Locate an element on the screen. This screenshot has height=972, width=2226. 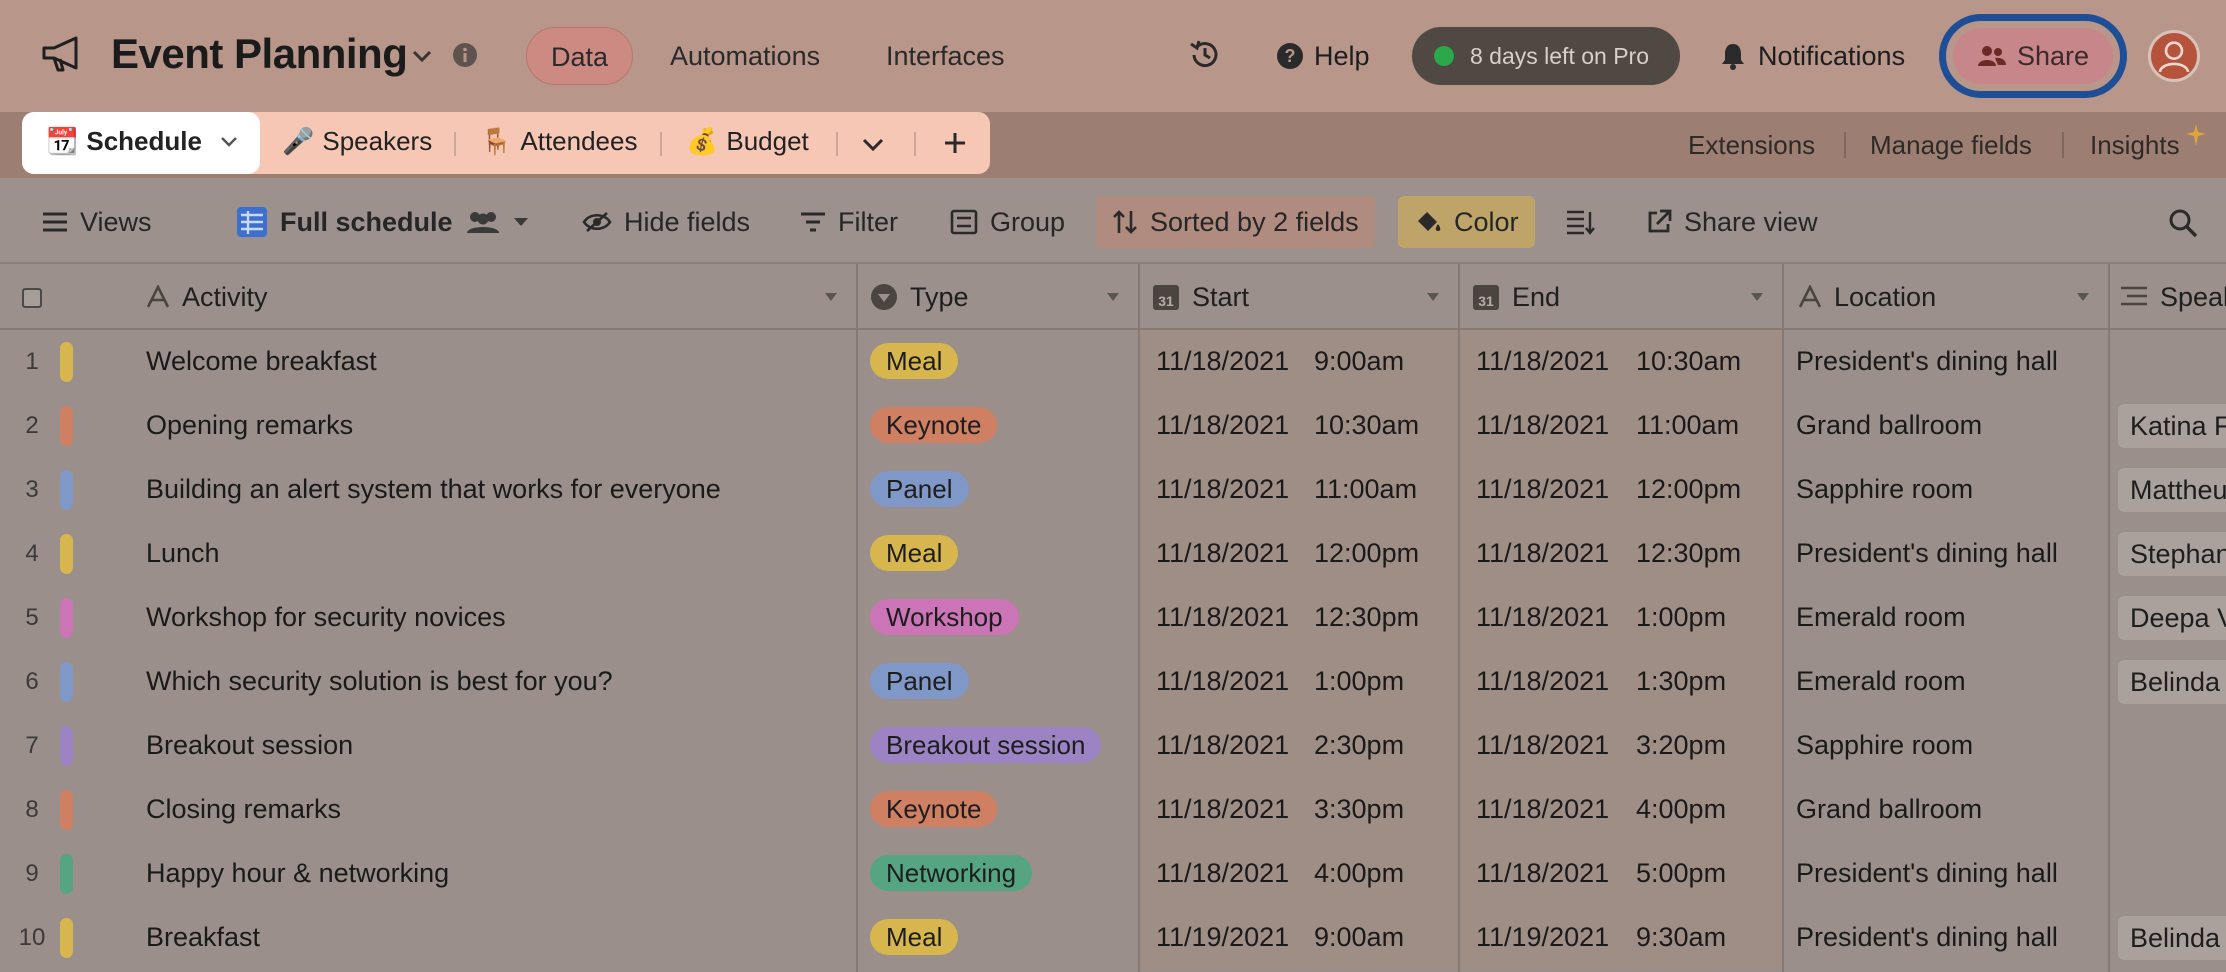
select-all-checkbox is located at coordinates (32, 298).